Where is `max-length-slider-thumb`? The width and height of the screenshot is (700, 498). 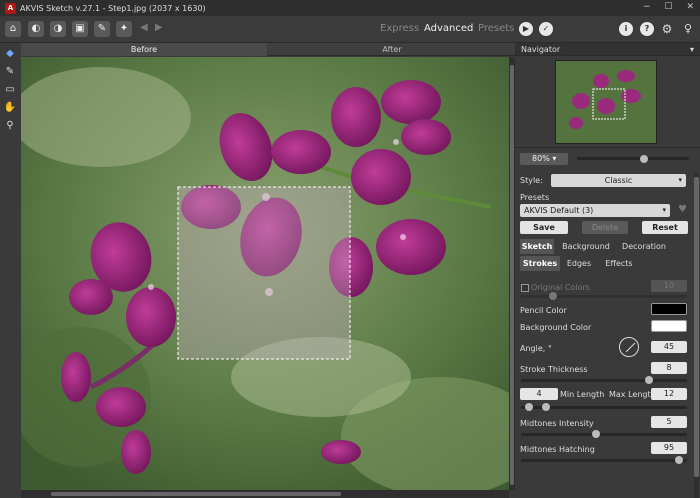
max-length-slider-thumb is located at coordinates (546, 407).